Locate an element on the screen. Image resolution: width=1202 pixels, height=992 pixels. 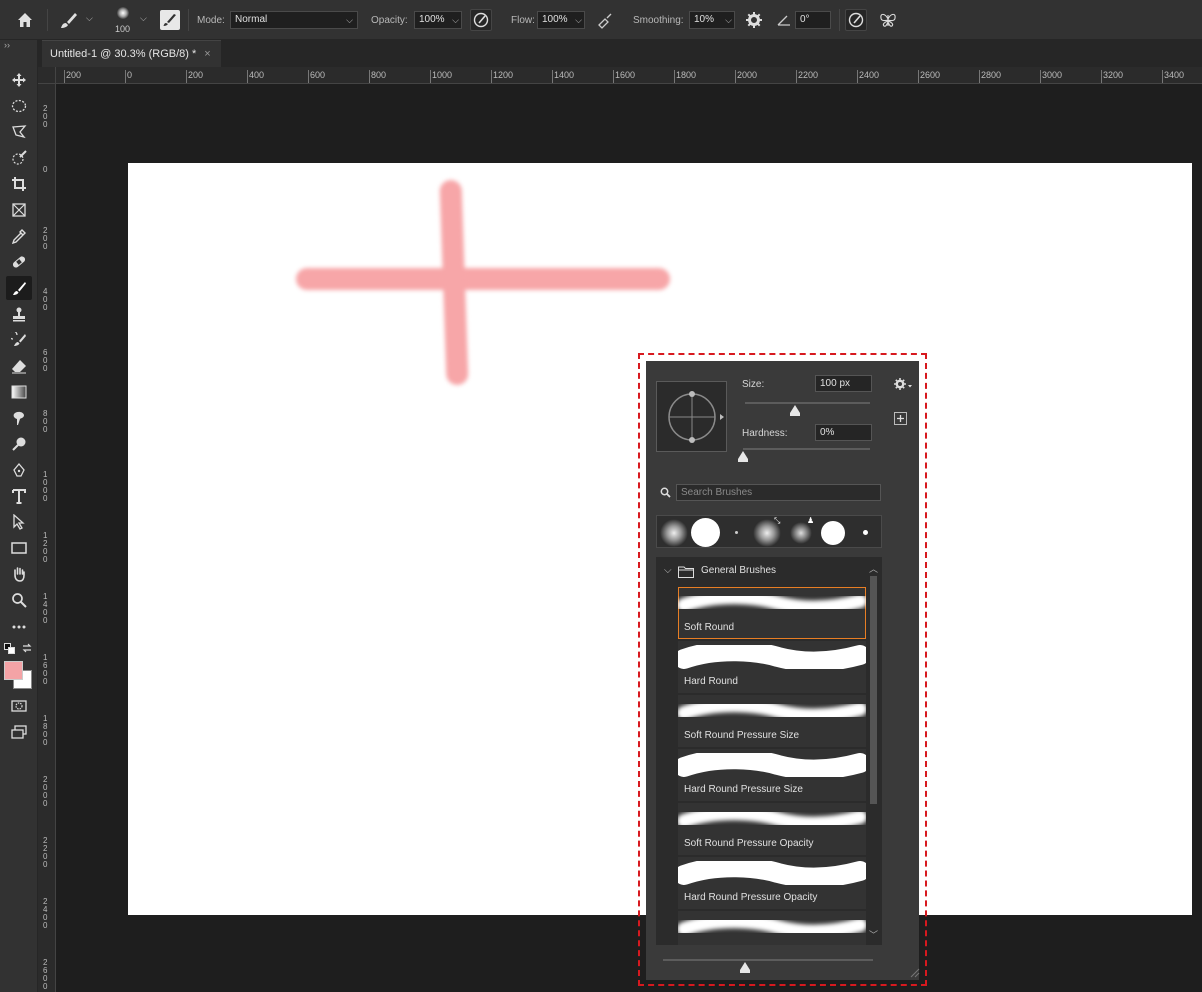
brush-group-header: ⌵ General Brushes is located at coordinates (761, 571).